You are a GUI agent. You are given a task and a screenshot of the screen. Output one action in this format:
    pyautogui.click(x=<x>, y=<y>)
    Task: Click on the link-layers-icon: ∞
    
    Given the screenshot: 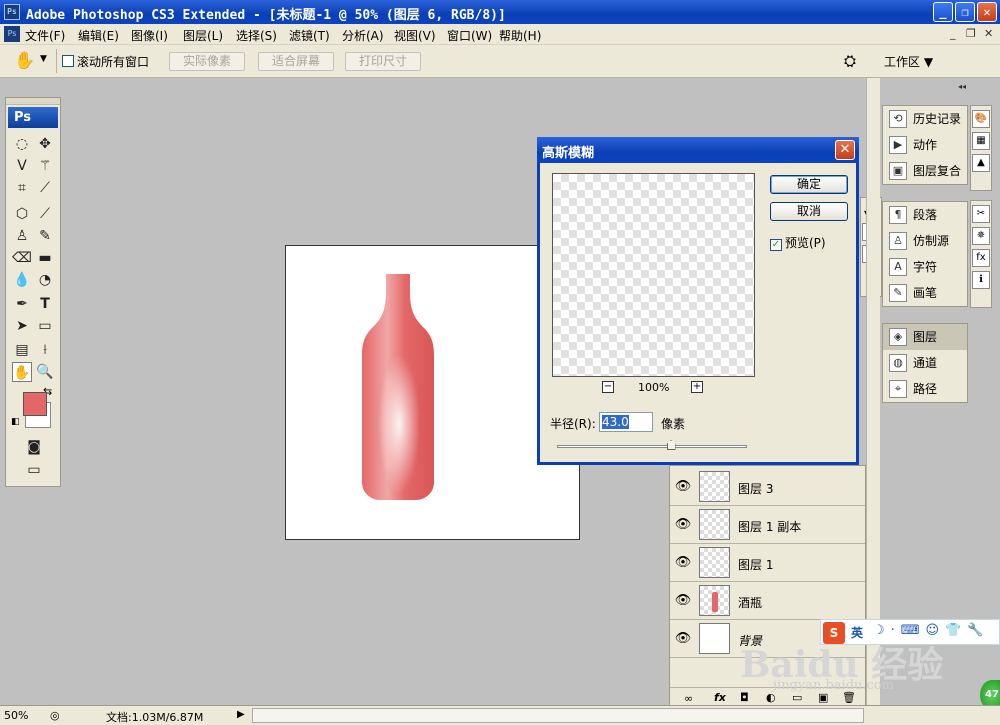 What is the action you would take?
    pyautogui.click(x=688, y=698)
    